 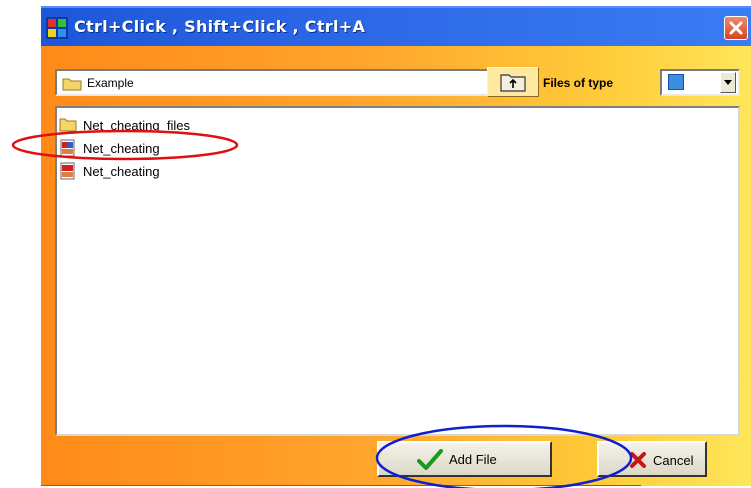 What do you see at coordinates (220, 26) in the screenshot?
I see `dialog-title: Ctrl+Click , Shift+Click , Ctrl+A` at bounding box center [220, 26].